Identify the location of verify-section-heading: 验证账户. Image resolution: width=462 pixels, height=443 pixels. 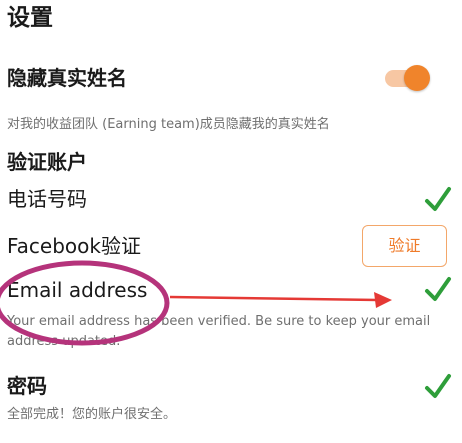
(47, 162).